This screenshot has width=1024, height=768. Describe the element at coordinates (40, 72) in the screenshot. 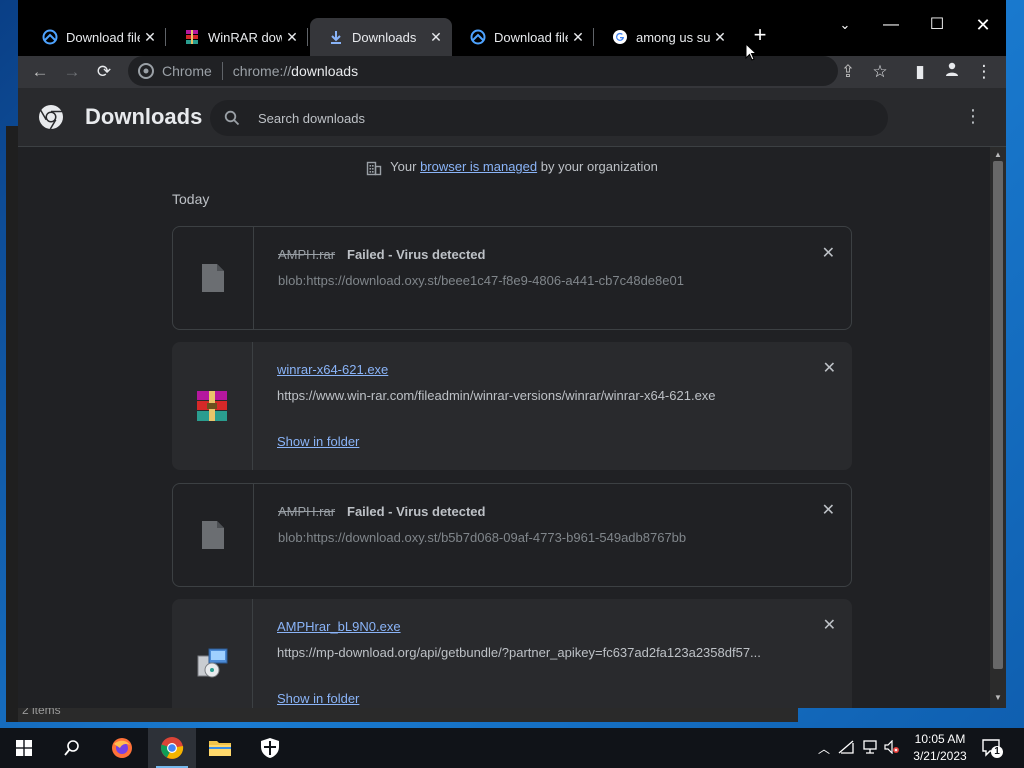

I see `back-button: ←` at that location.